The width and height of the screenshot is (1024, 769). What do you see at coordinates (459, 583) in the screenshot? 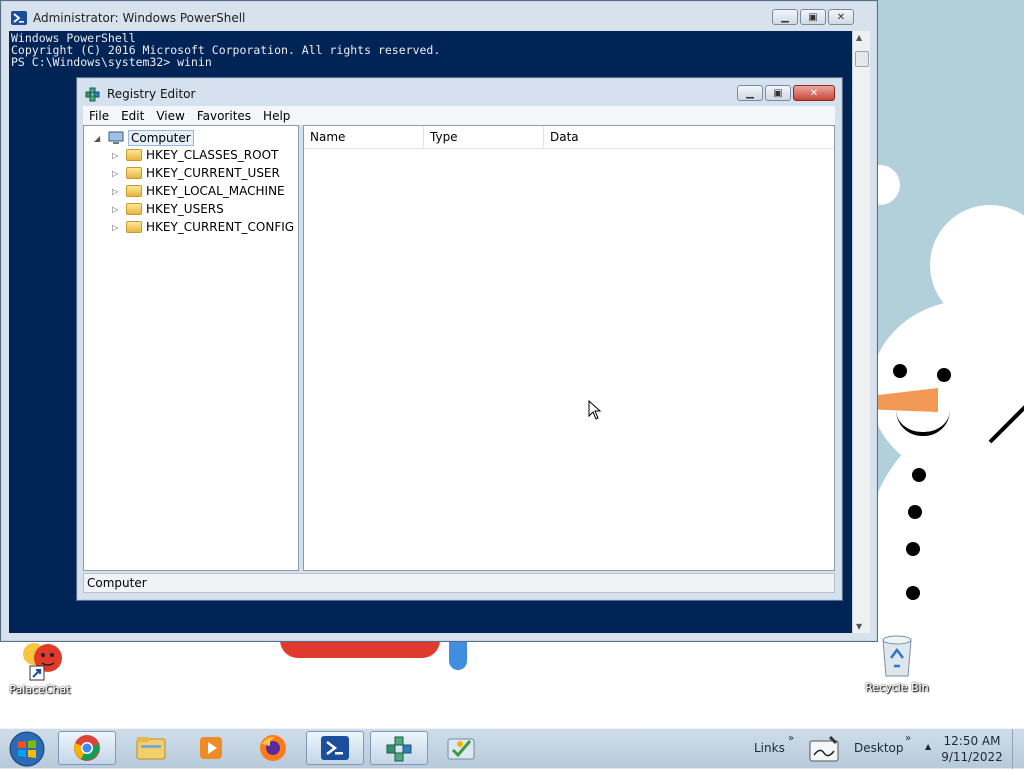
I see `status-bar: Computer` at bounding box center [459, 583].